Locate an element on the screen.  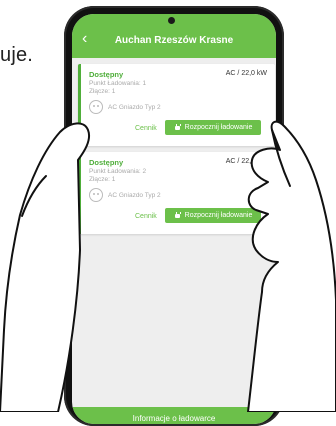
charger-info-button: Informacje o ładowarce is located at coordinates (174, 415).